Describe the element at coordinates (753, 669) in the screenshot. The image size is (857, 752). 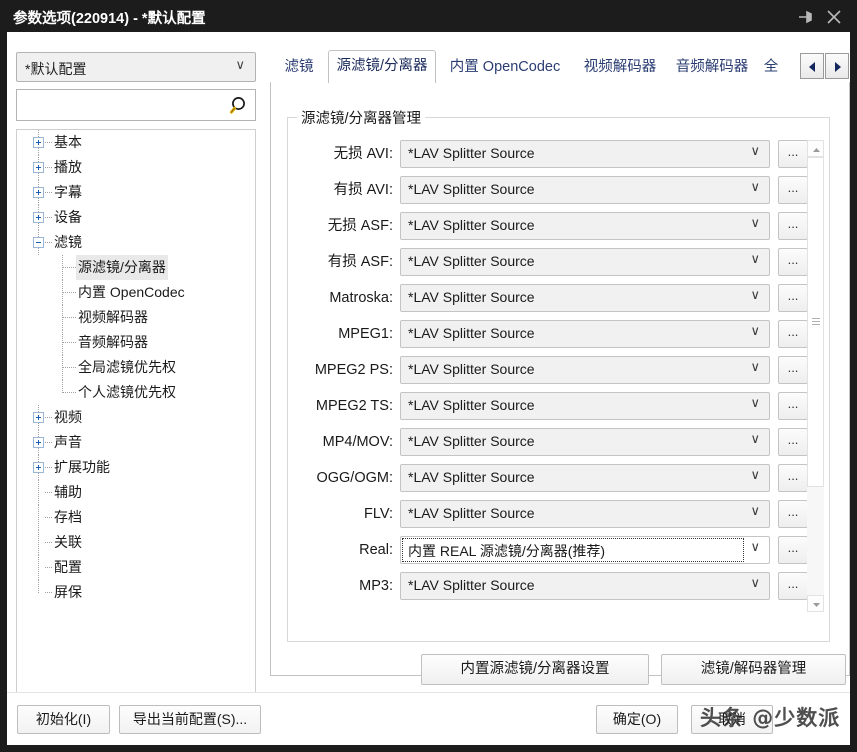
I see `filter-decoder-manager-button: 滤镜/解码器管理` at that location.